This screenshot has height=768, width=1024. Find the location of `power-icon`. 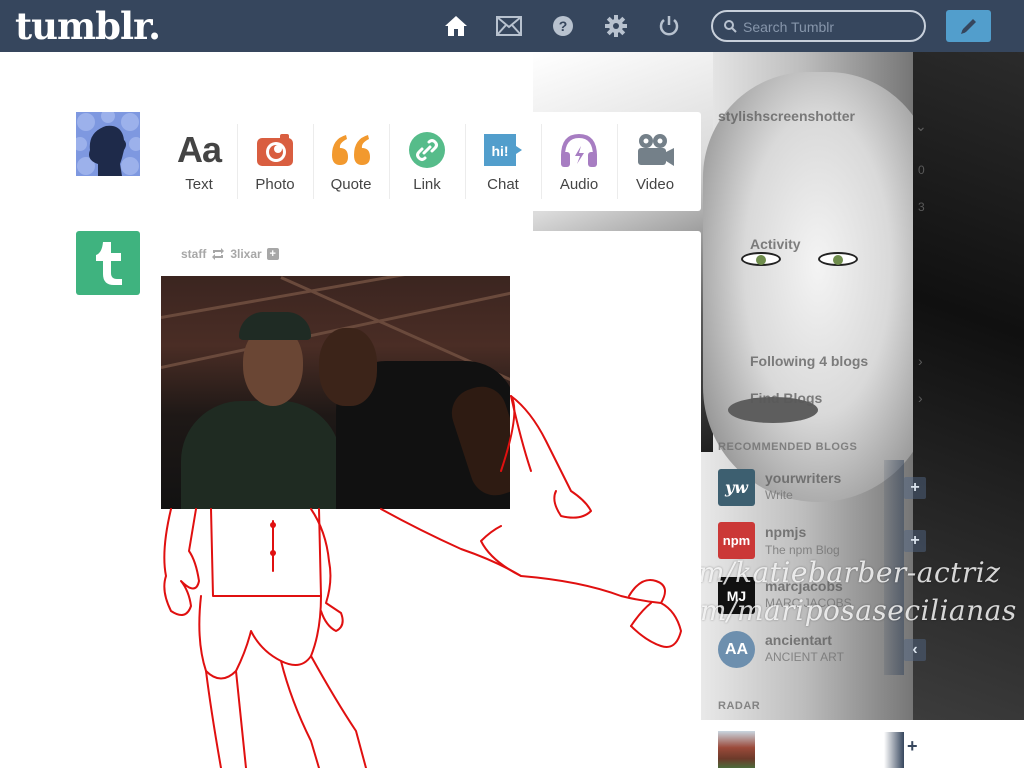

power-icon is located at coordinates (669, 26).